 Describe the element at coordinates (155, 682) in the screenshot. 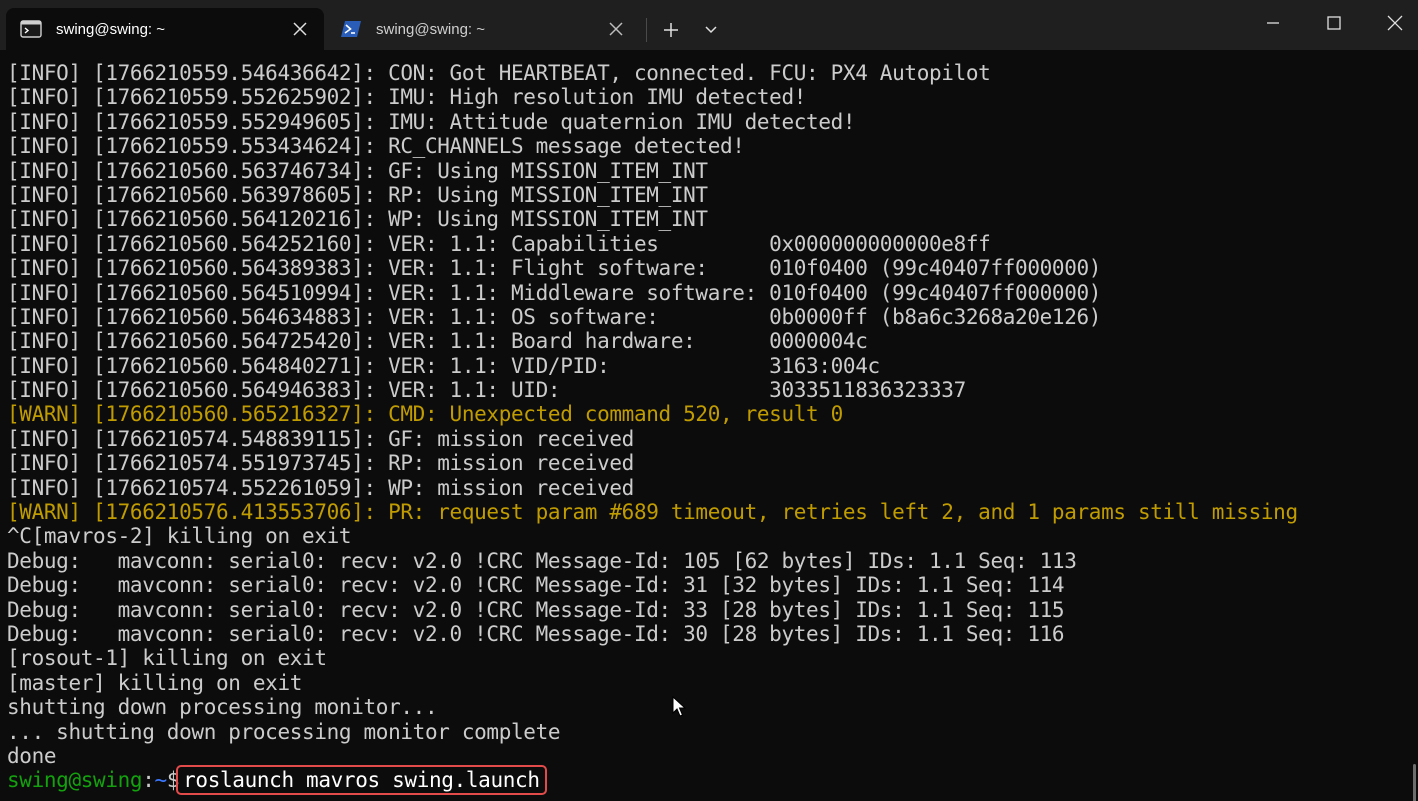

I see `log-line: [master] killing on exit` at that location.